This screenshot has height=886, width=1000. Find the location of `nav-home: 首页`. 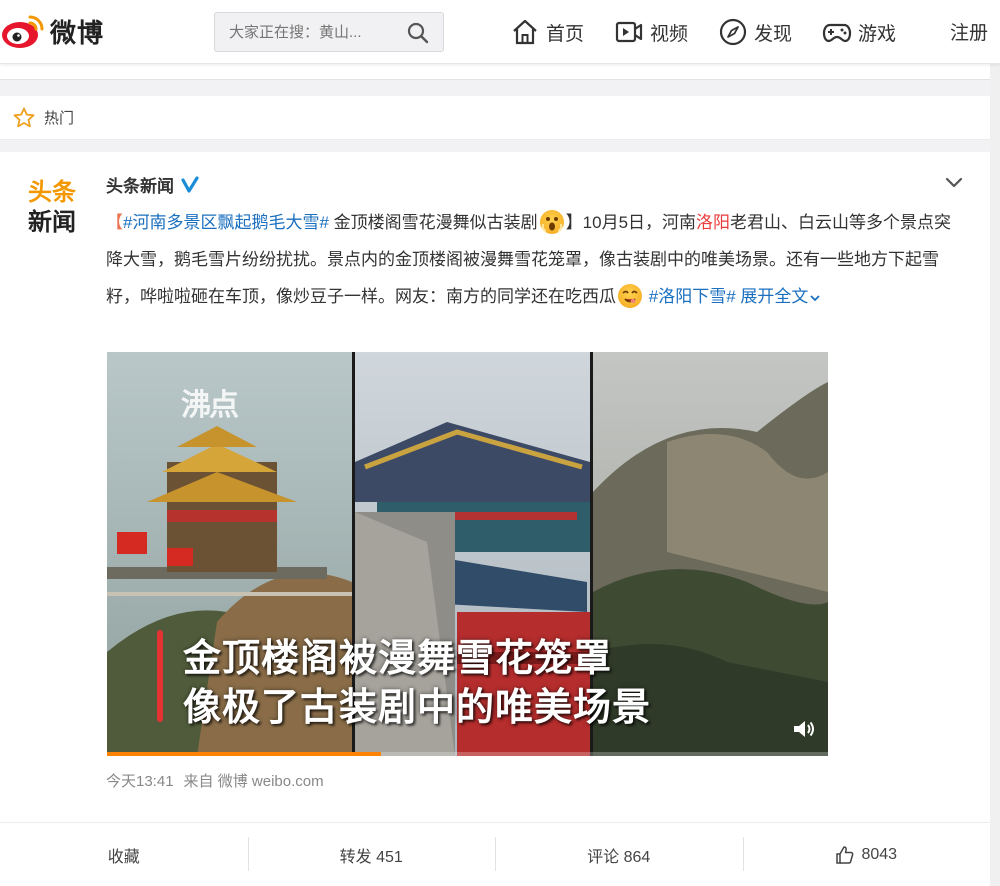

nav-home: 首页 is located at coordinates (547, 32).